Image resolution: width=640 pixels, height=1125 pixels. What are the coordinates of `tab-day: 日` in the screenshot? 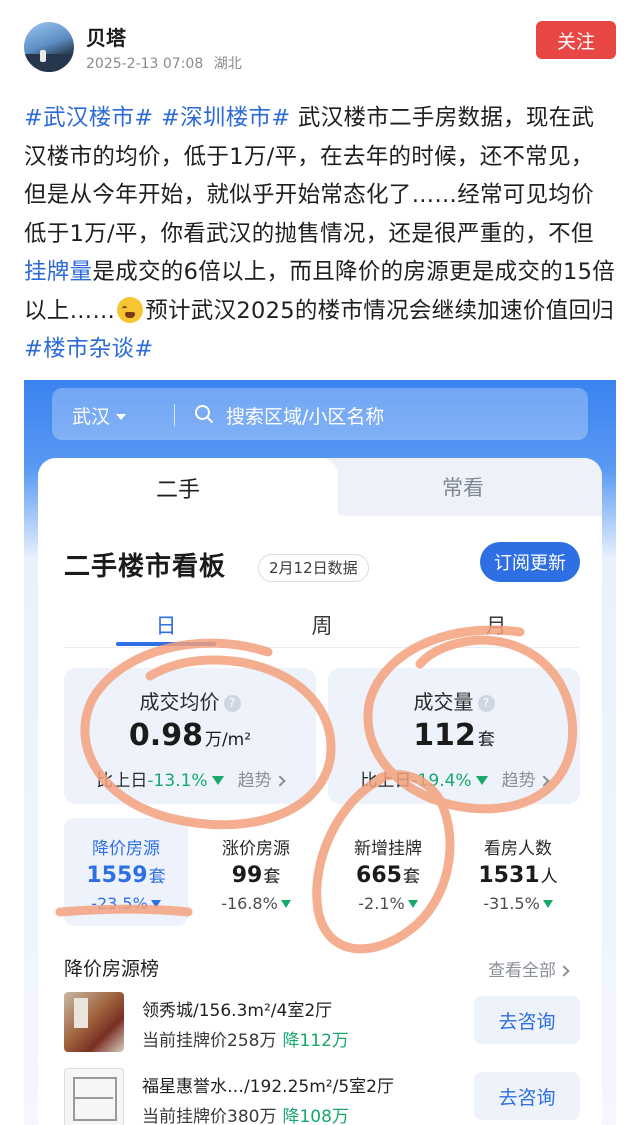 It's located at (166, 625).